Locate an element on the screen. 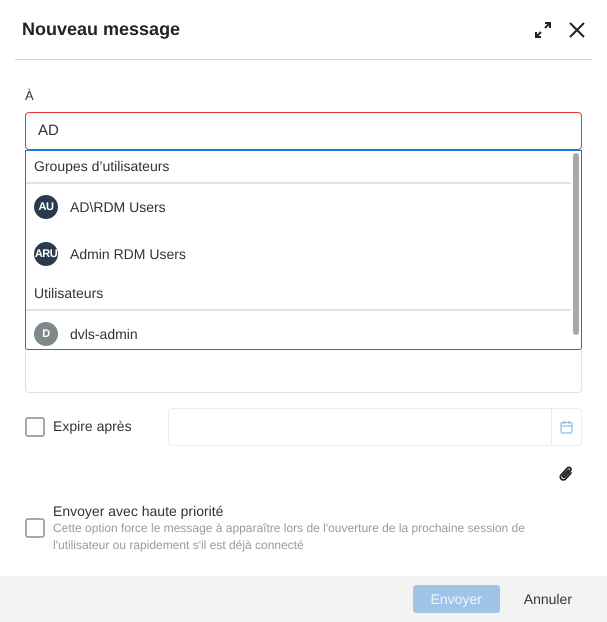  avatar: AU is located at coordinates (46, 207).